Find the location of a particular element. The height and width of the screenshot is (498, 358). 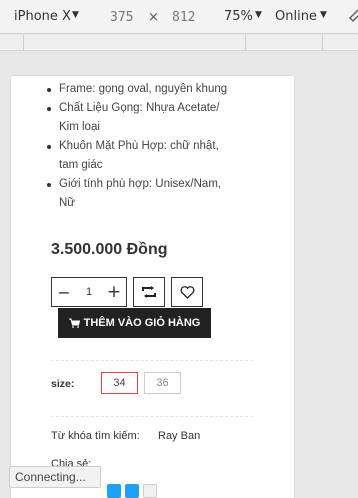

spec-item-continued: Kim loại is located at coordinates (79, 127).